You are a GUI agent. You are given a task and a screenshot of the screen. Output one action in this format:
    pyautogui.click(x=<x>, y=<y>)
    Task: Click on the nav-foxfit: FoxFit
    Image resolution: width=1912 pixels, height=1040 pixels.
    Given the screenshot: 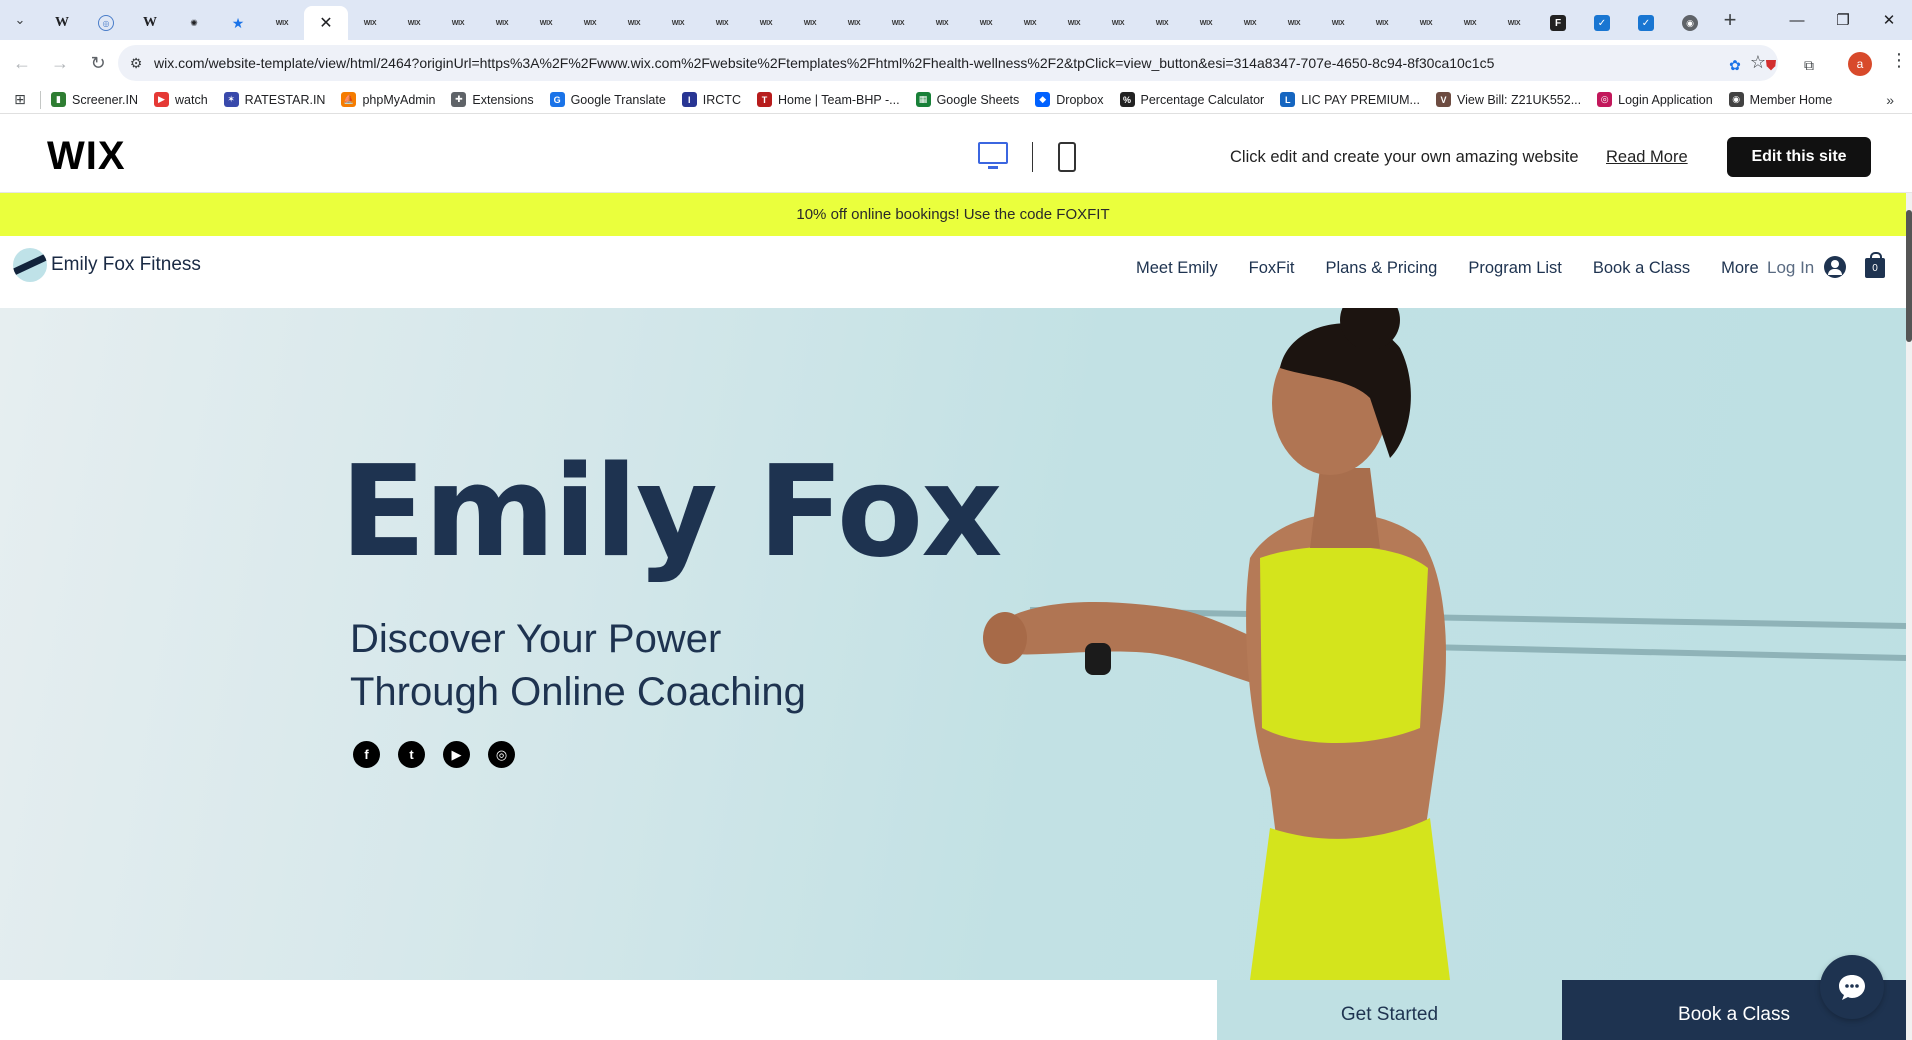 What is the action you would take?
    pyautogui.click(x=1272, y=268)
    